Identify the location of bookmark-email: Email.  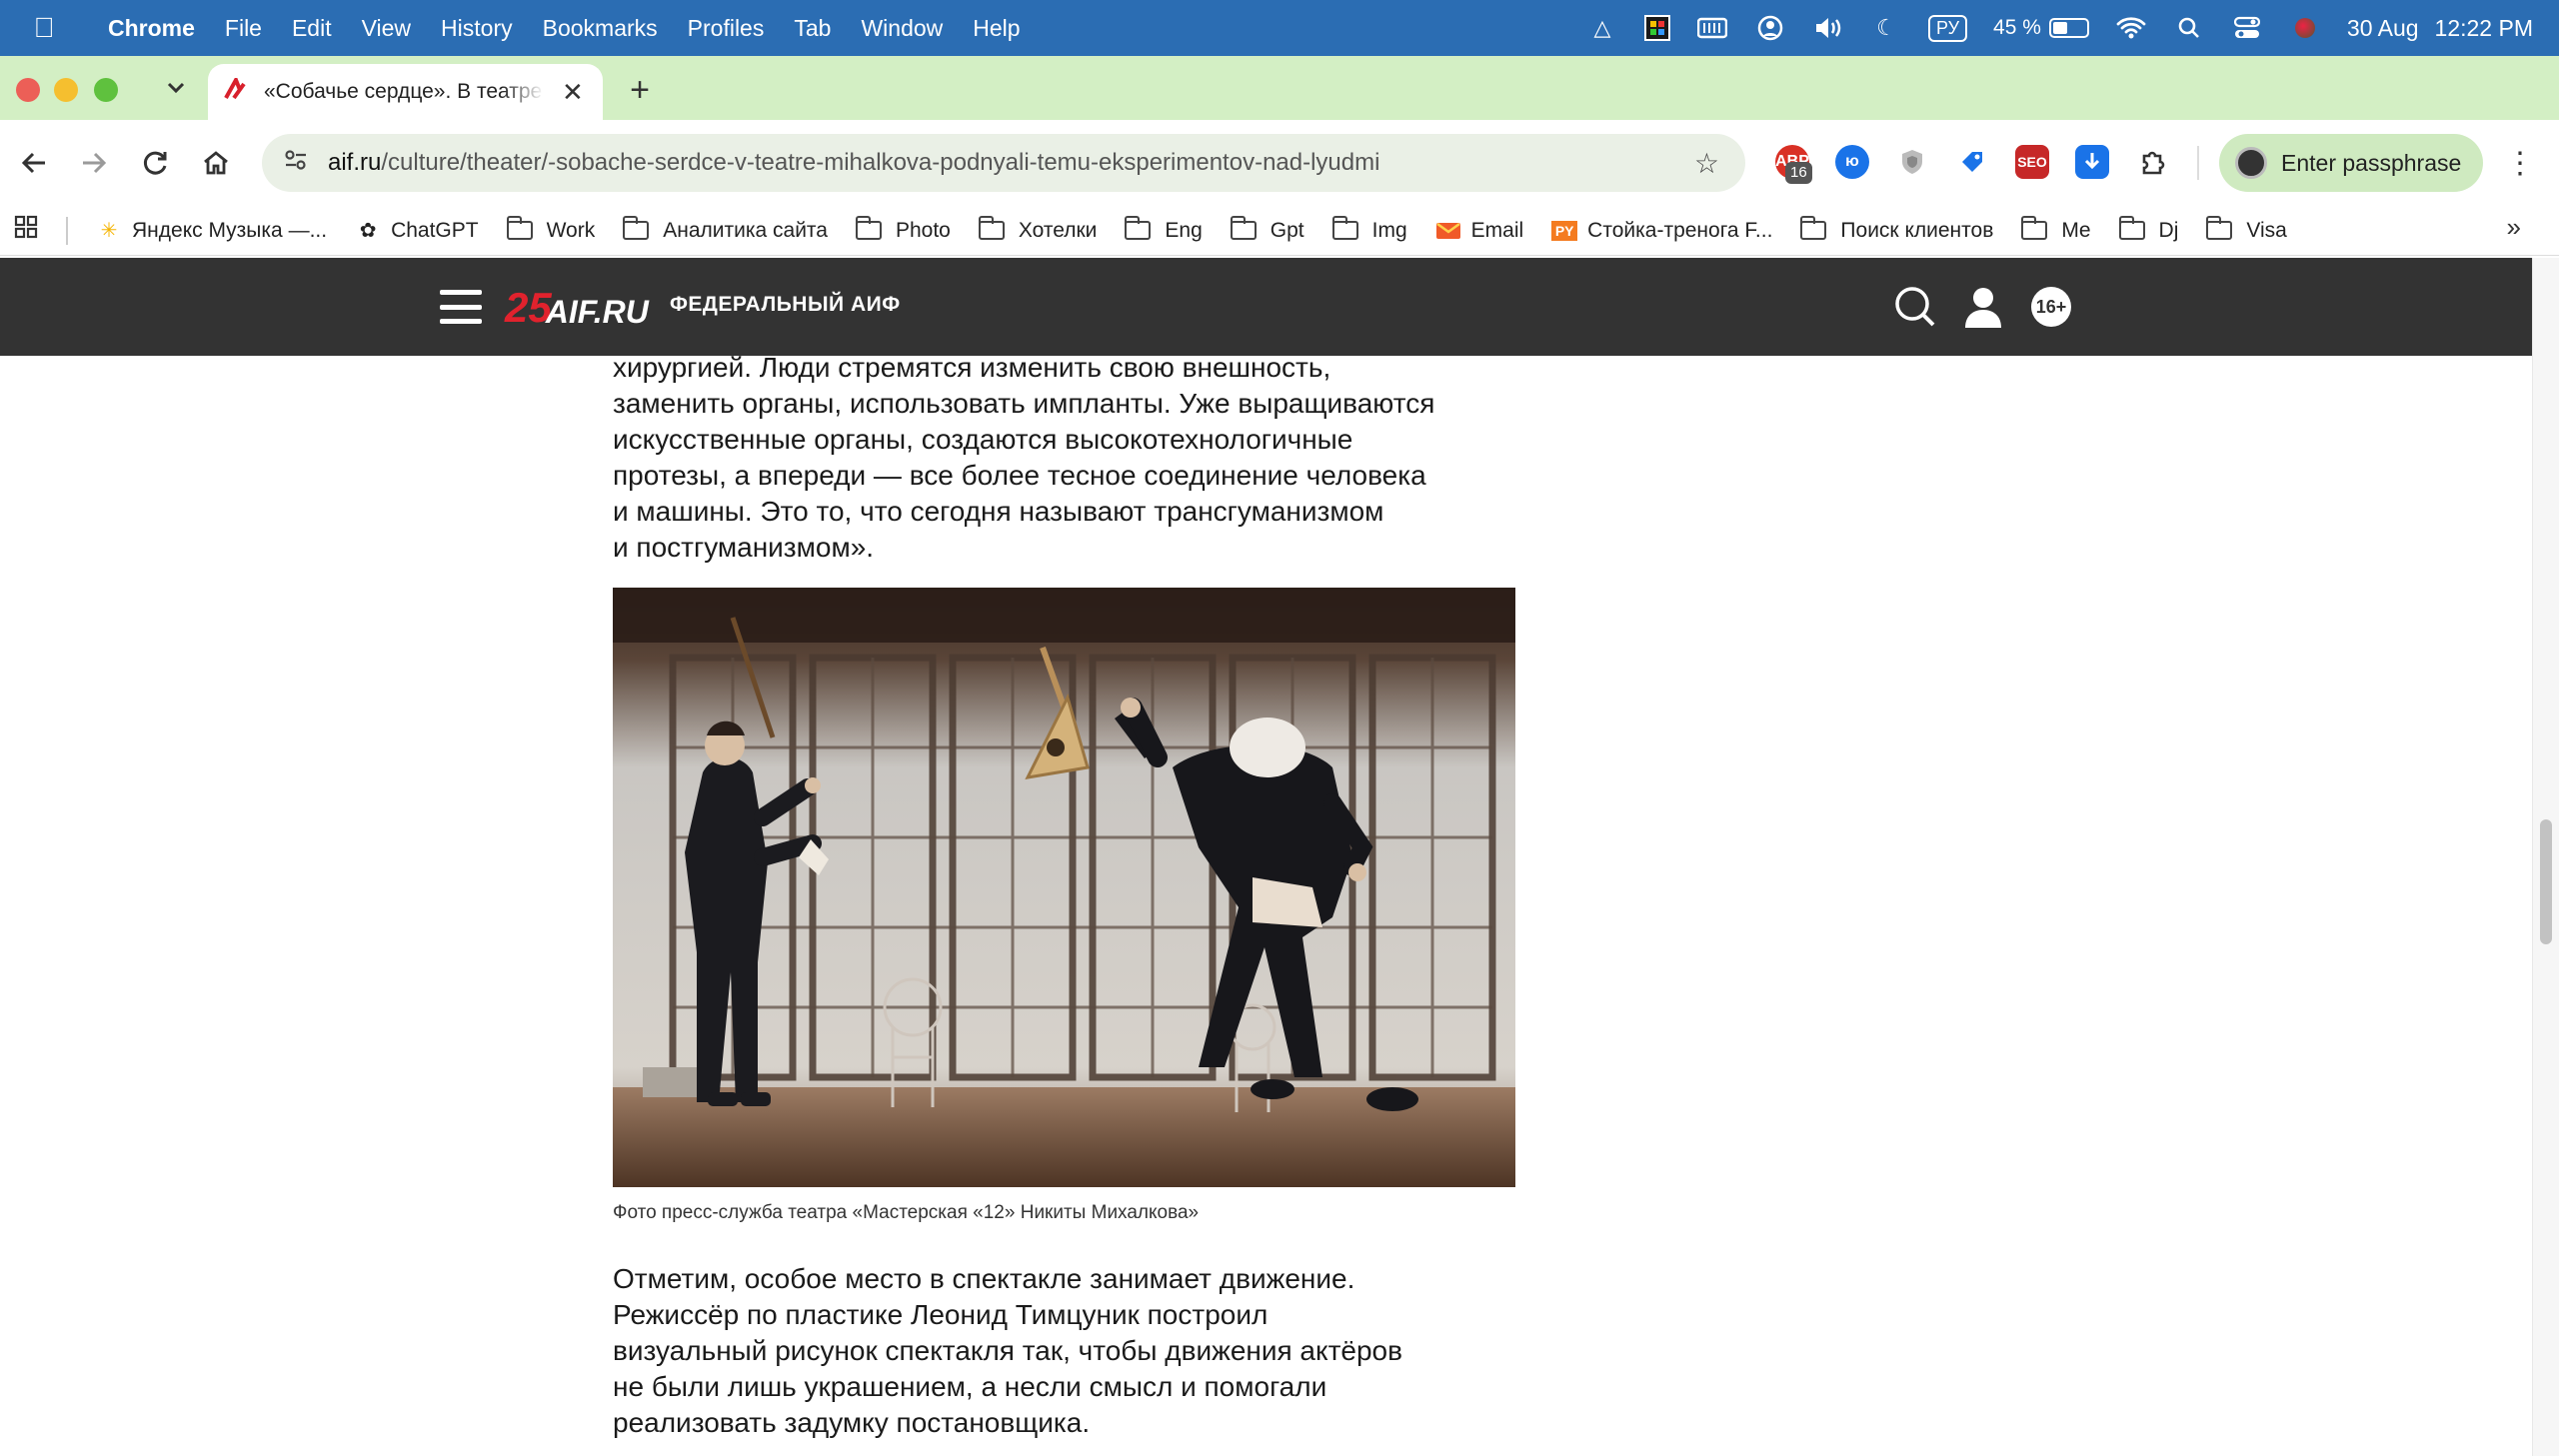
(1479, 230).